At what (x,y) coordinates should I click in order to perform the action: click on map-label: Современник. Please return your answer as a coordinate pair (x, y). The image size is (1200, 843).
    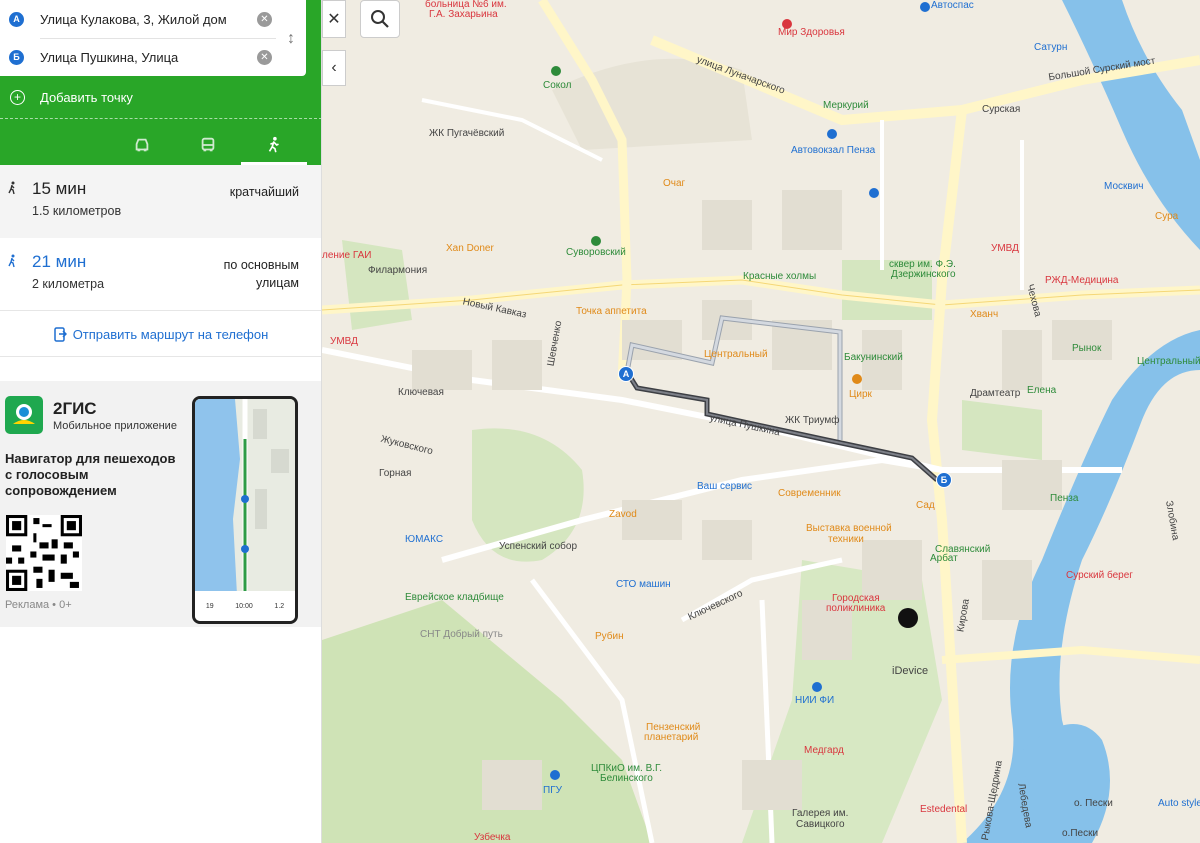
    Looking at the image, I should click on (809, 493).